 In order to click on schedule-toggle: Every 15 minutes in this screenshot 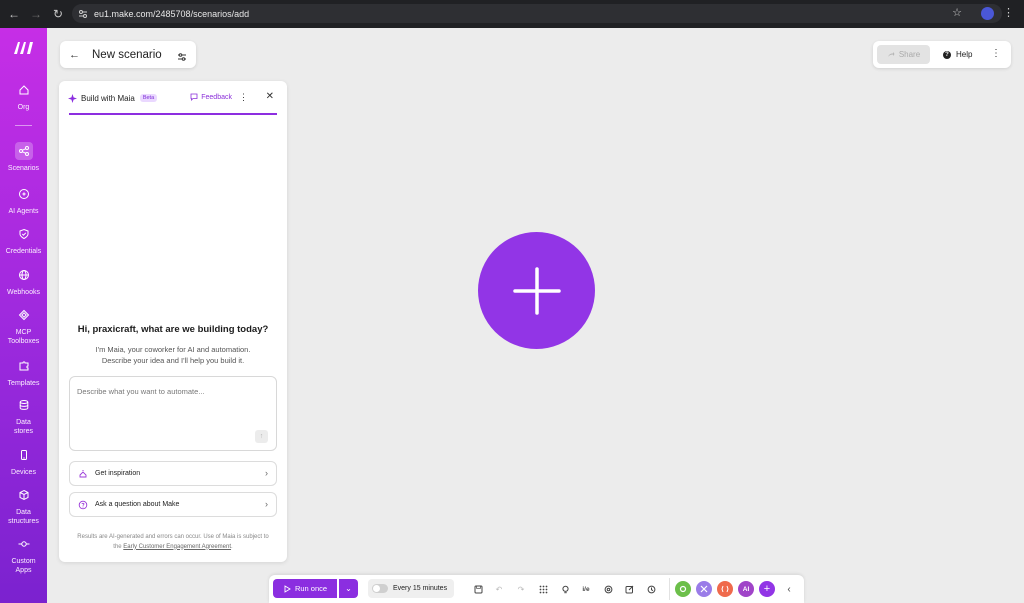, I will do `click(411, 588)`.